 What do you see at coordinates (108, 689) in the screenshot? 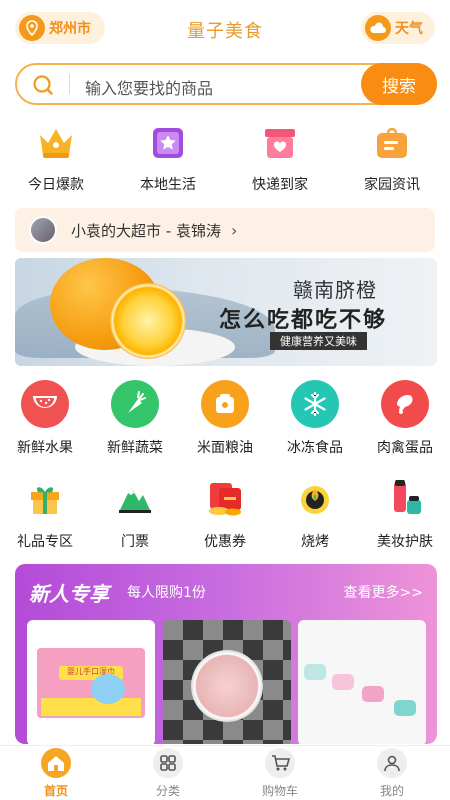
I see `product-image-bear` at bounding box center [108, 689].